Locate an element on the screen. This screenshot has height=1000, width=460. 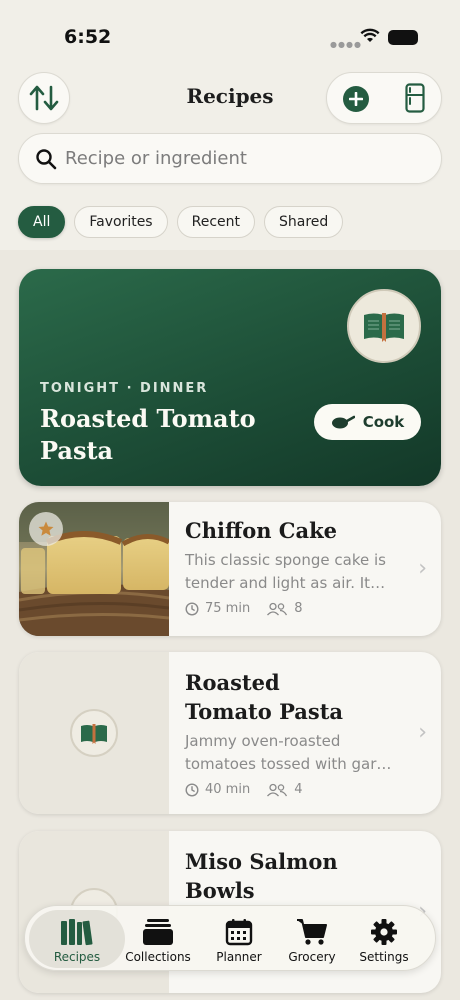
search-bar is located at coordinates (230, 158).